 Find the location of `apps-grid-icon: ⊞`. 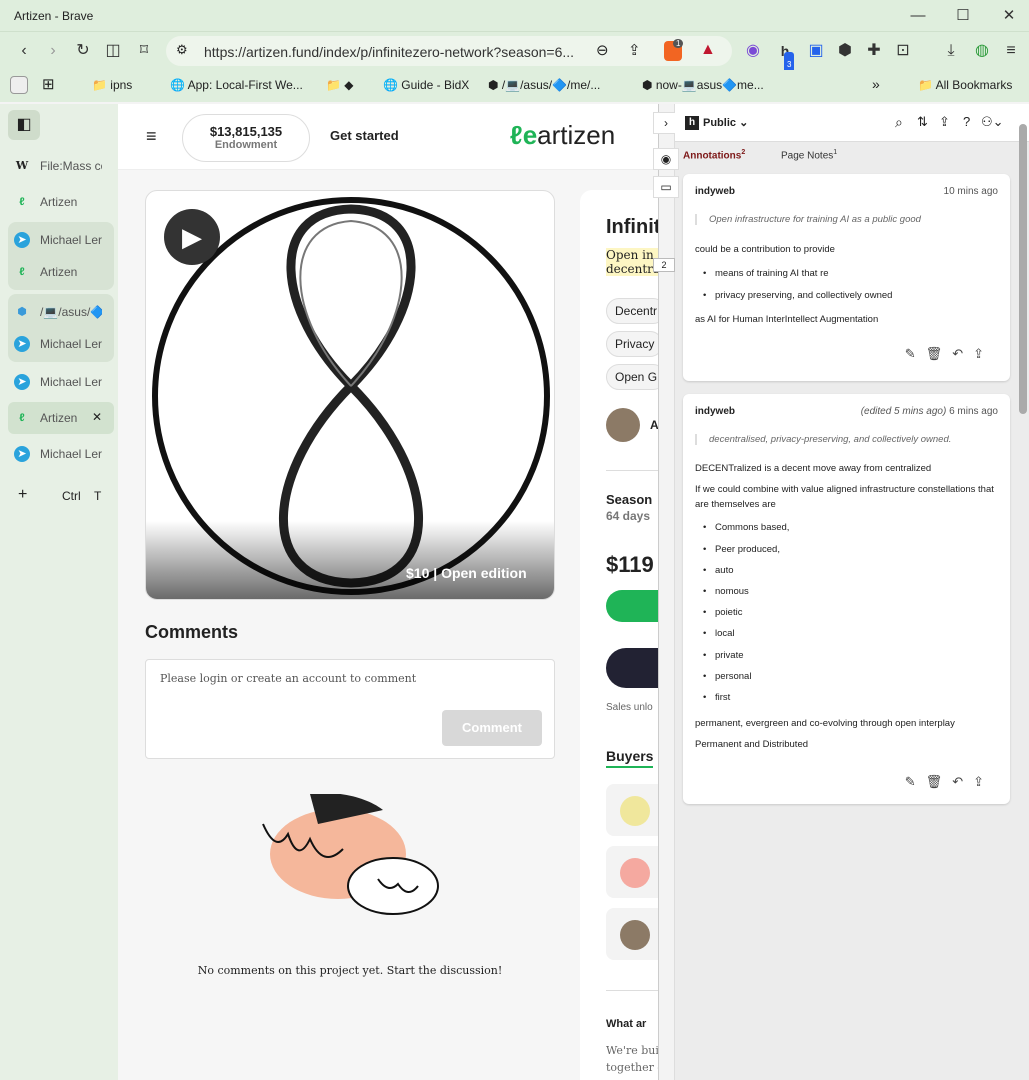

apps-grid-icon: ⊞ is located at coordinates (48, 84).